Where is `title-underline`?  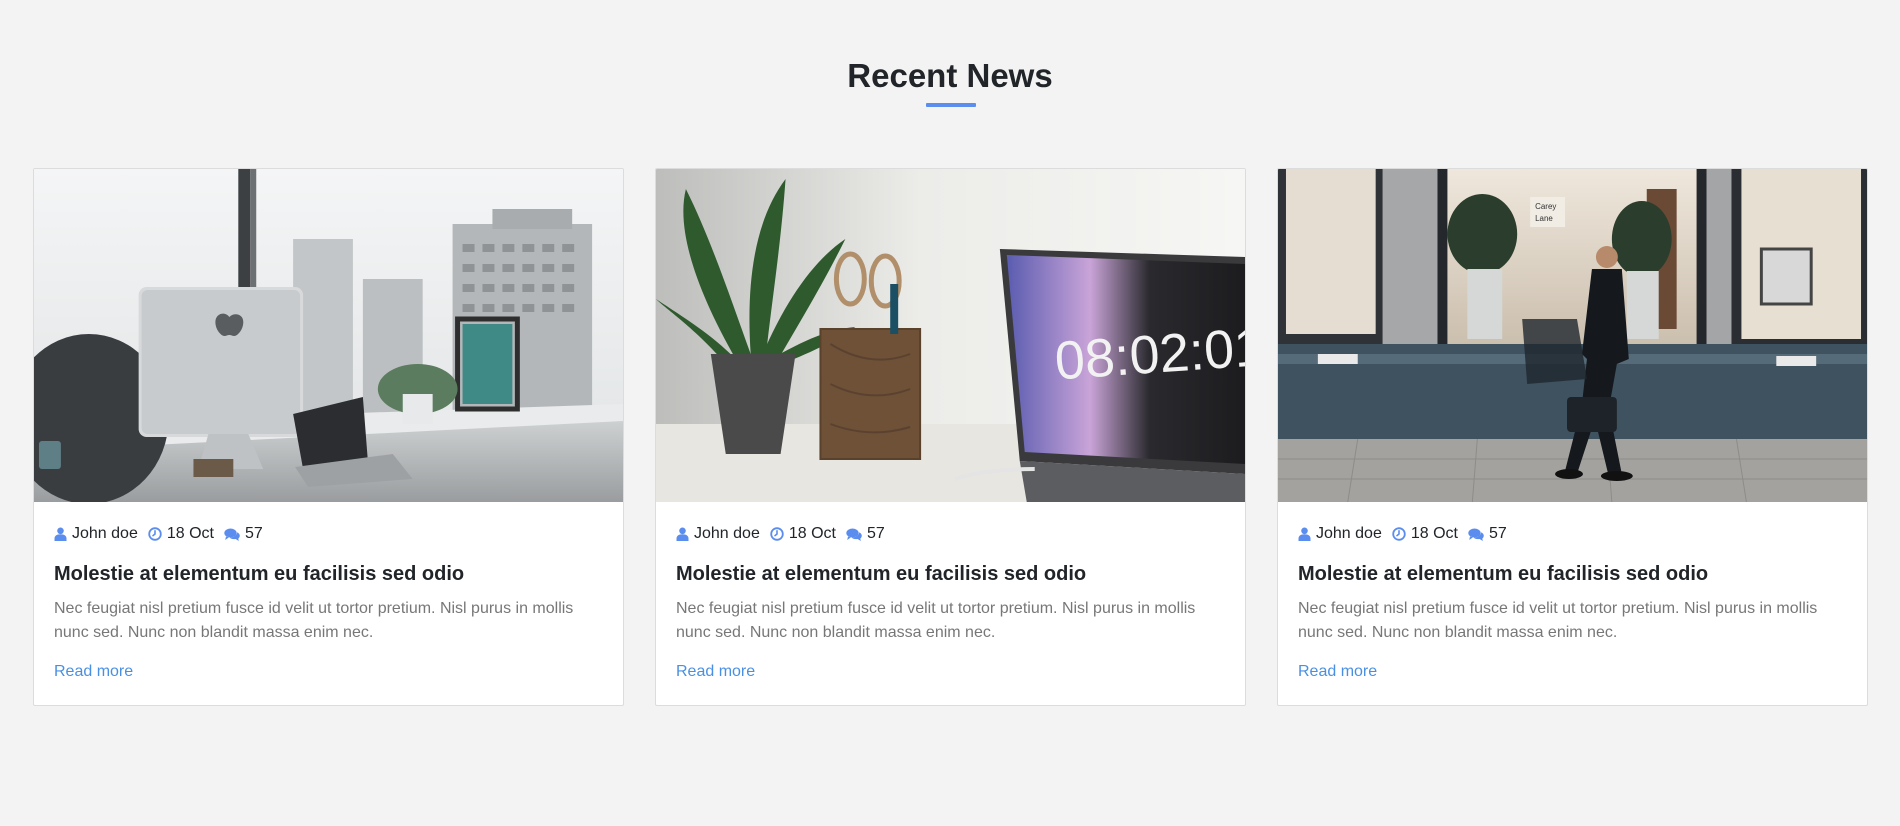 title-underline is located at coordinates (951, 105).